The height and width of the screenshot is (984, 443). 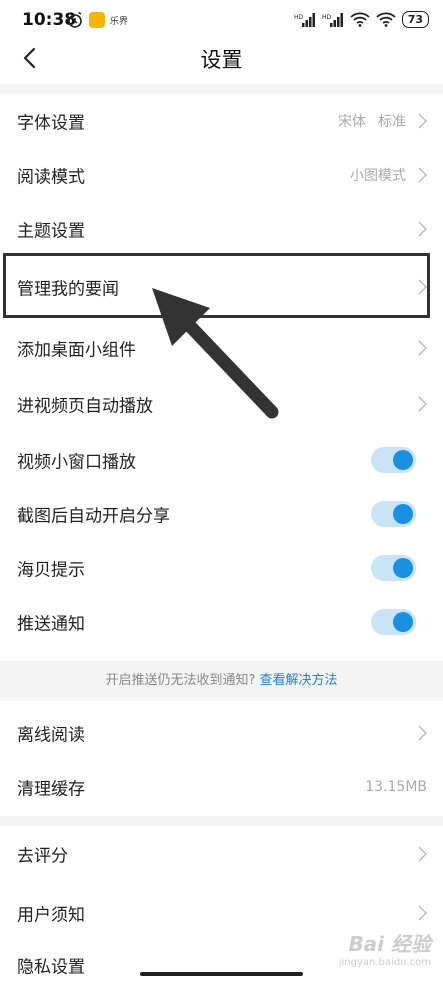 I want to click on row-label: 进视频页自动播放, so click(x=85, y=406).